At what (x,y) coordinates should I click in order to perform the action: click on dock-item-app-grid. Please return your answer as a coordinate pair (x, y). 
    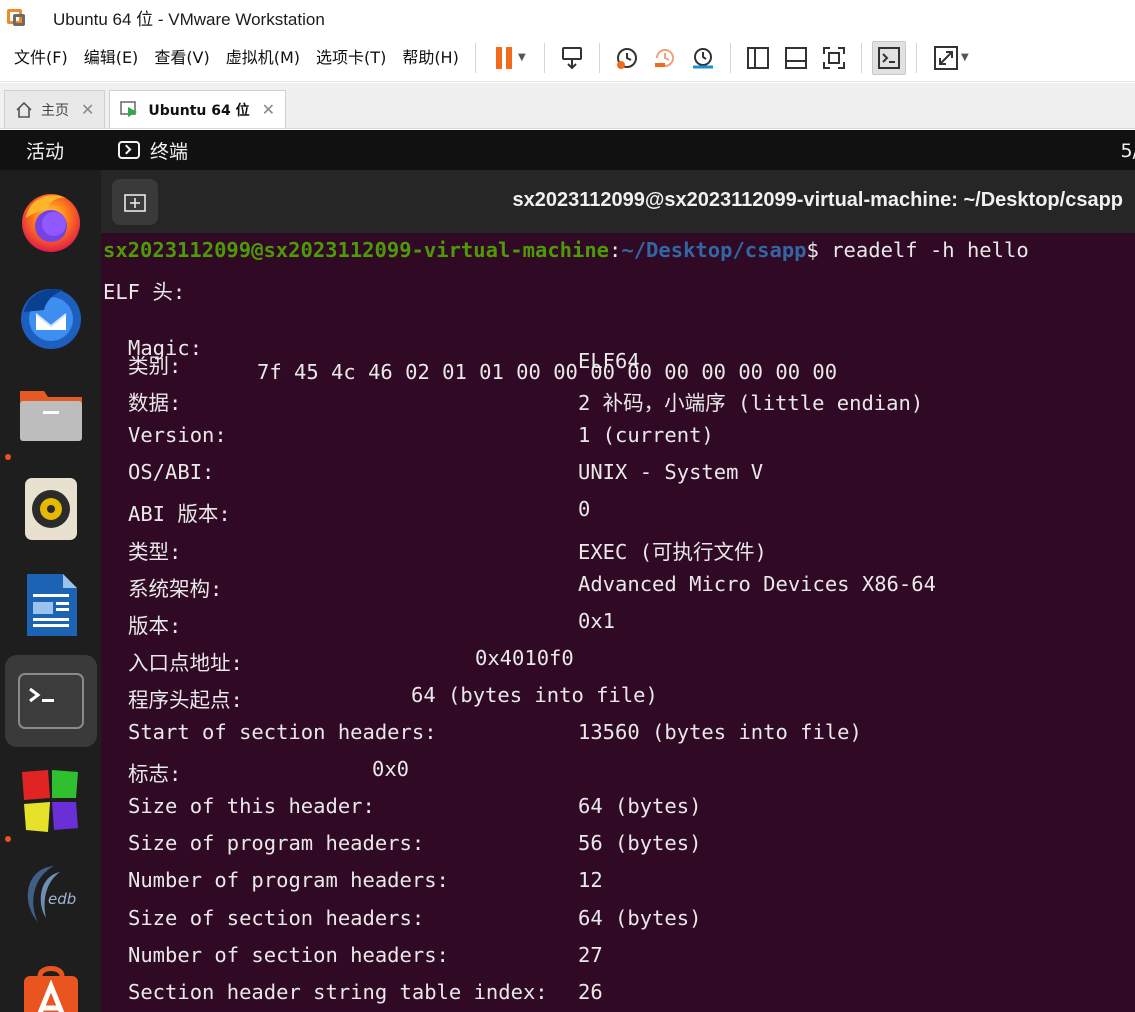
    Looking at the image, I should click on (51, 801).